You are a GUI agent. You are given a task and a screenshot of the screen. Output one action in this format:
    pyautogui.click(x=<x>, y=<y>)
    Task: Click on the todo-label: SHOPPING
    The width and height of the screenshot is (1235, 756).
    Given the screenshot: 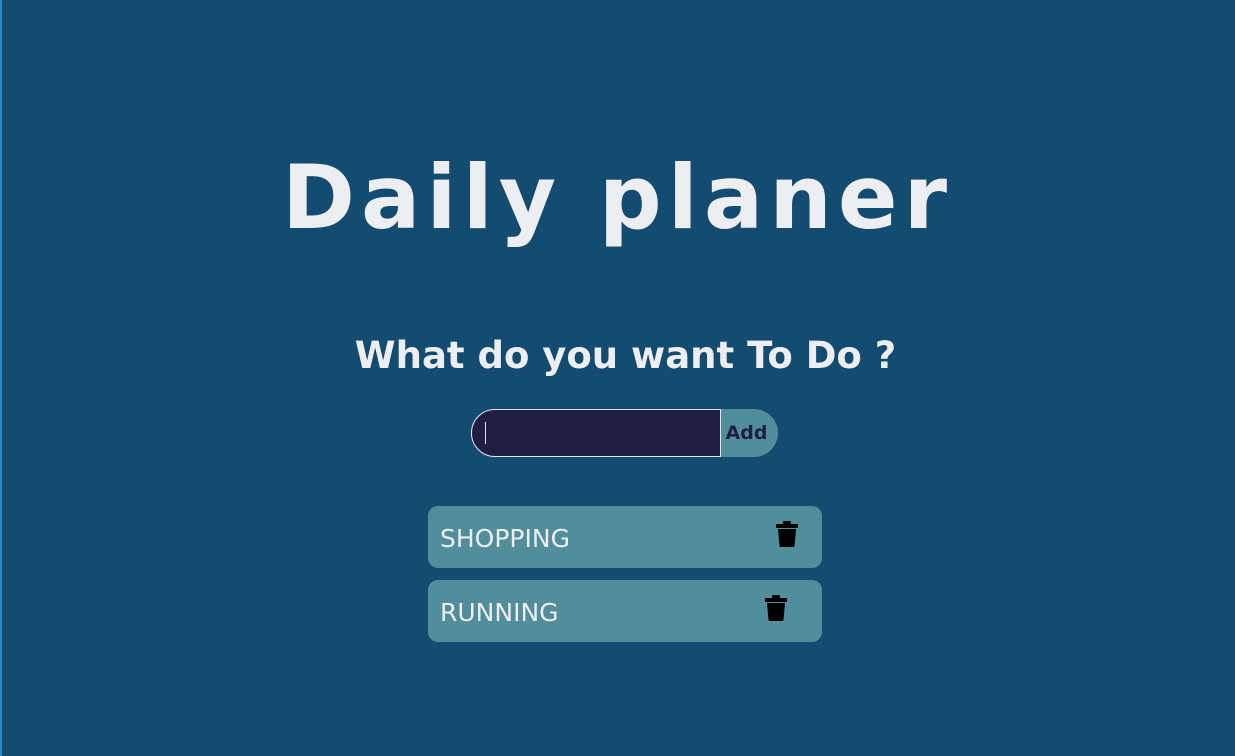 What is the action you would take?
    pyautogui.click(x=505, y=538)
    